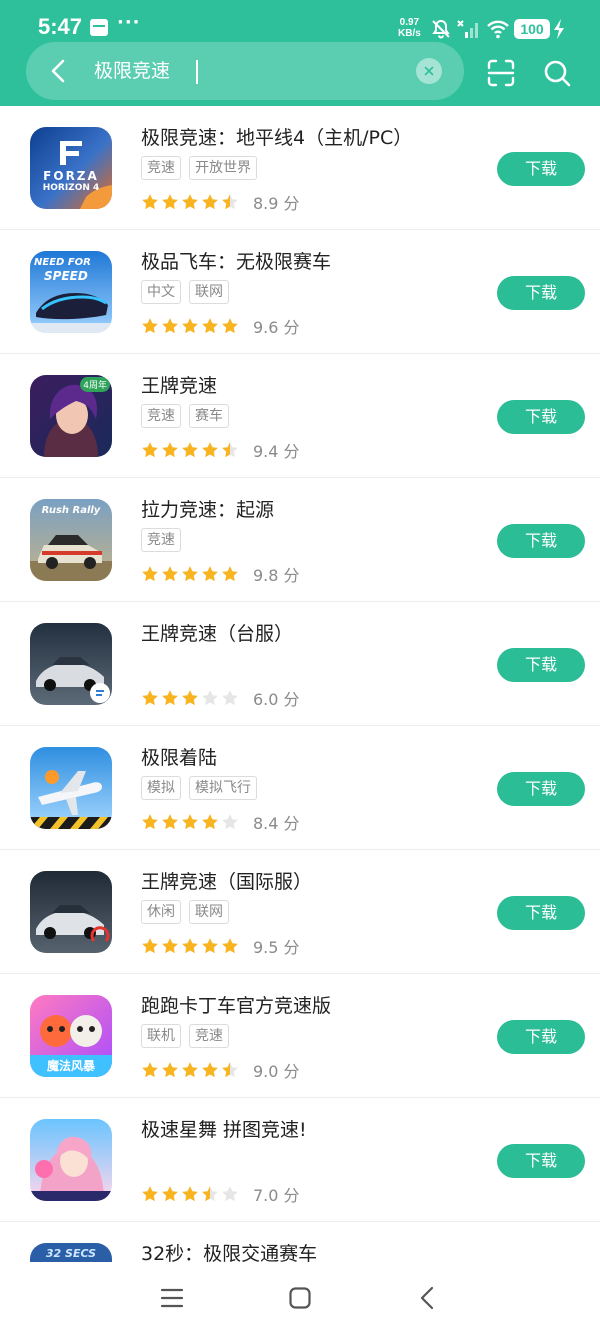  Describe the element at coordinates (532, 29) in the screenshot. I see `battery-level: 100` at that location.